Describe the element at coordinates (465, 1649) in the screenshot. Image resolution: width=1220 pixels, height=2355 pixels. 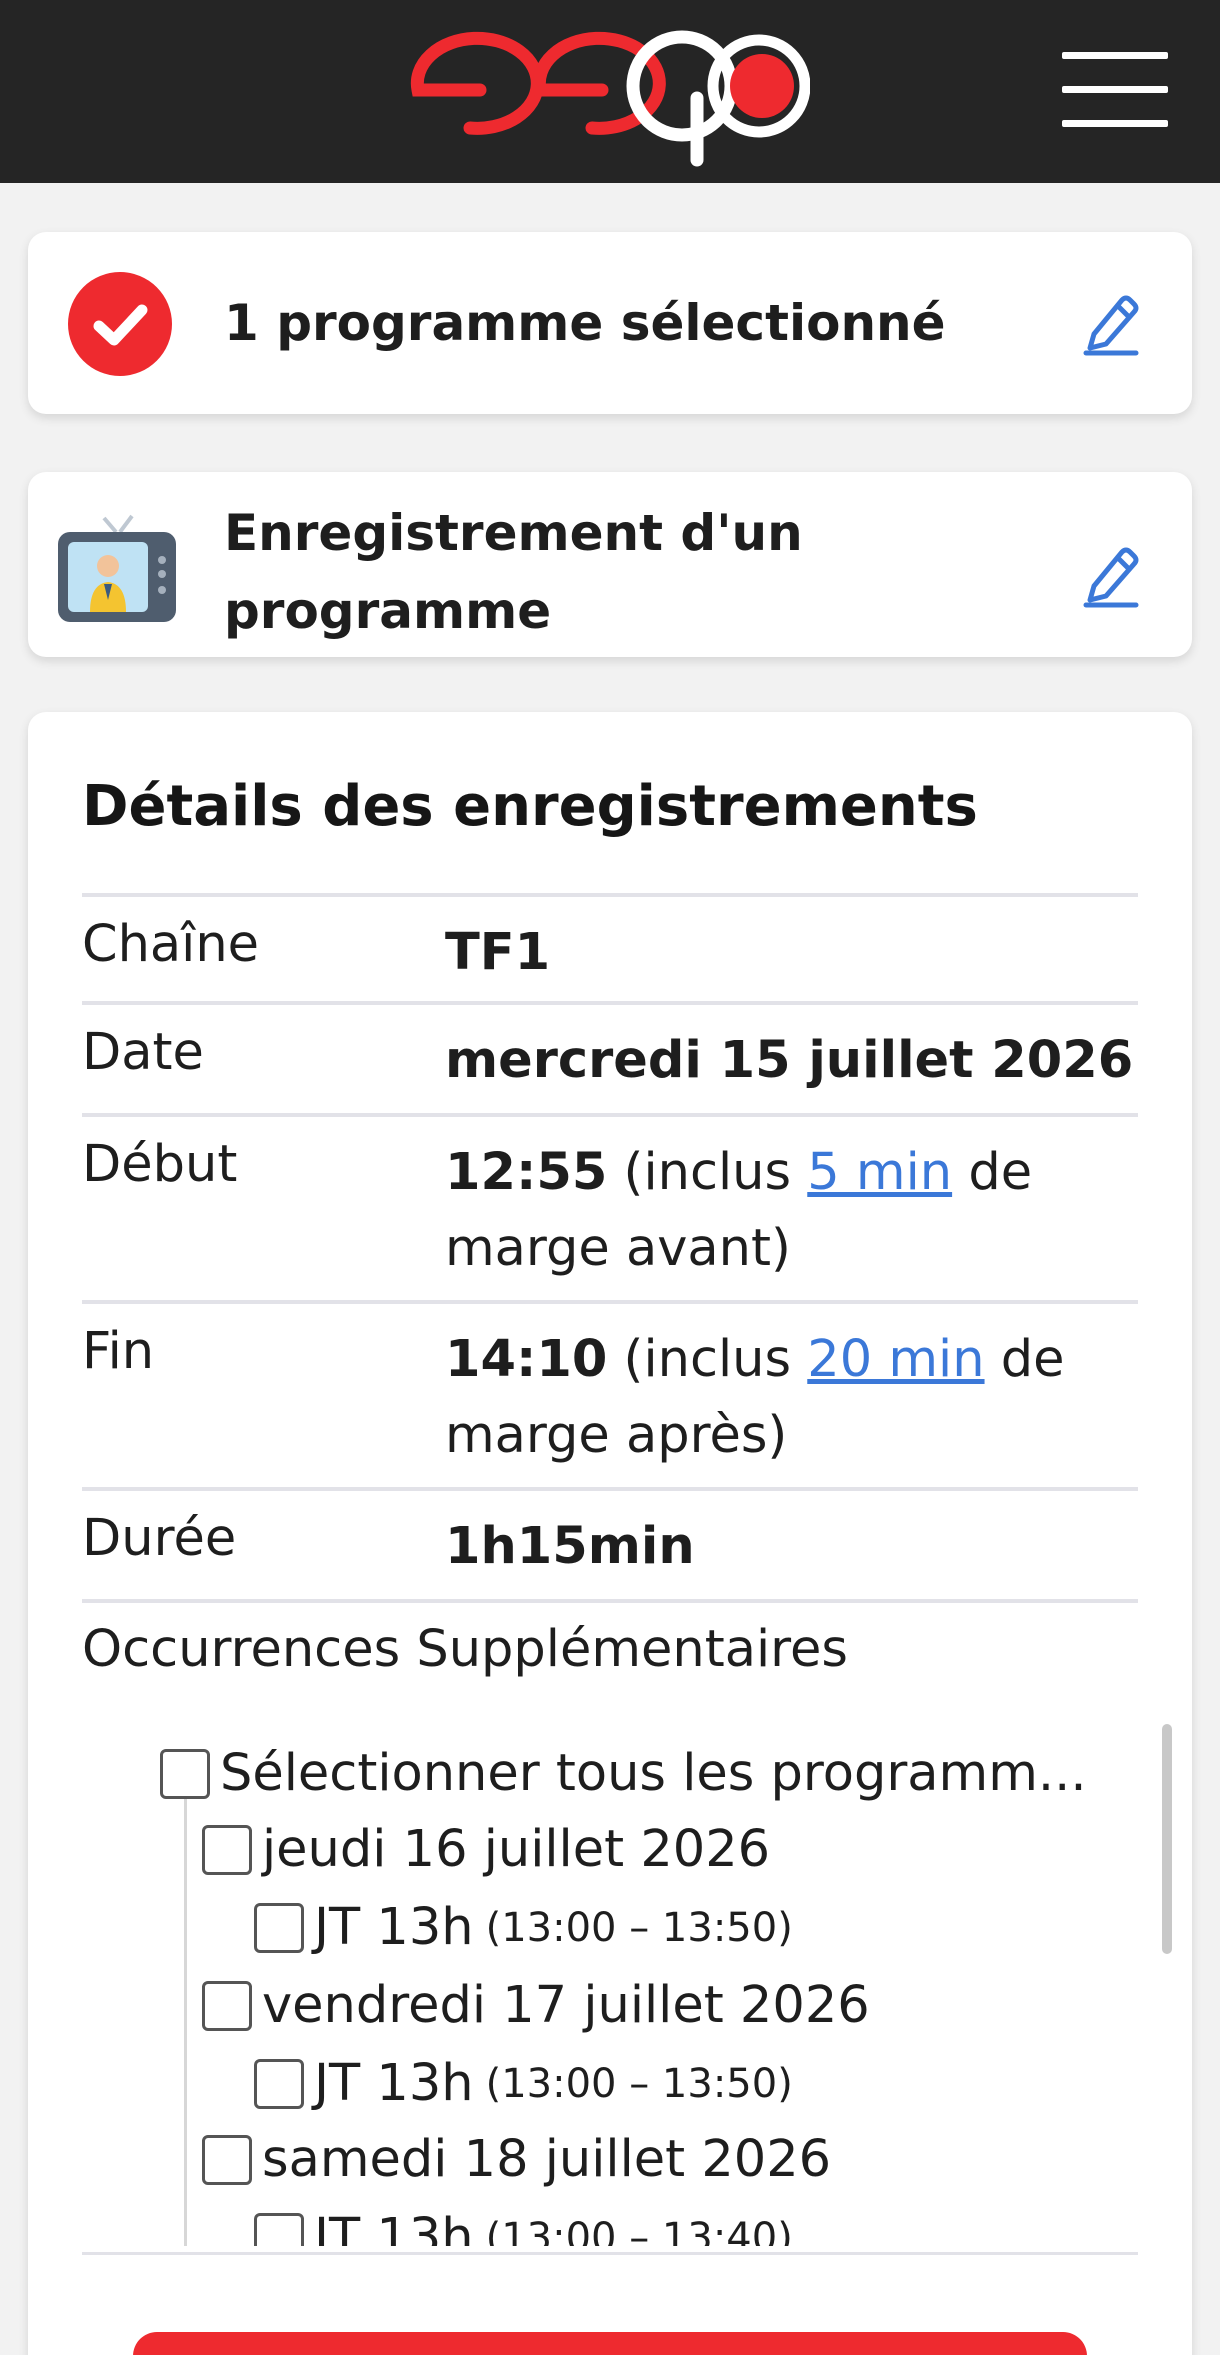
I see `occurrences-label: Occurrences Supplémentaires` at that location.